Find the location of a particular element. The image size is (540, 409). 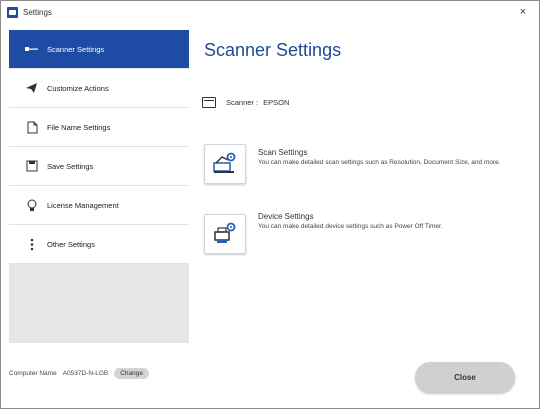

scanner-name: EPSON is located at coordinates (276, 102).